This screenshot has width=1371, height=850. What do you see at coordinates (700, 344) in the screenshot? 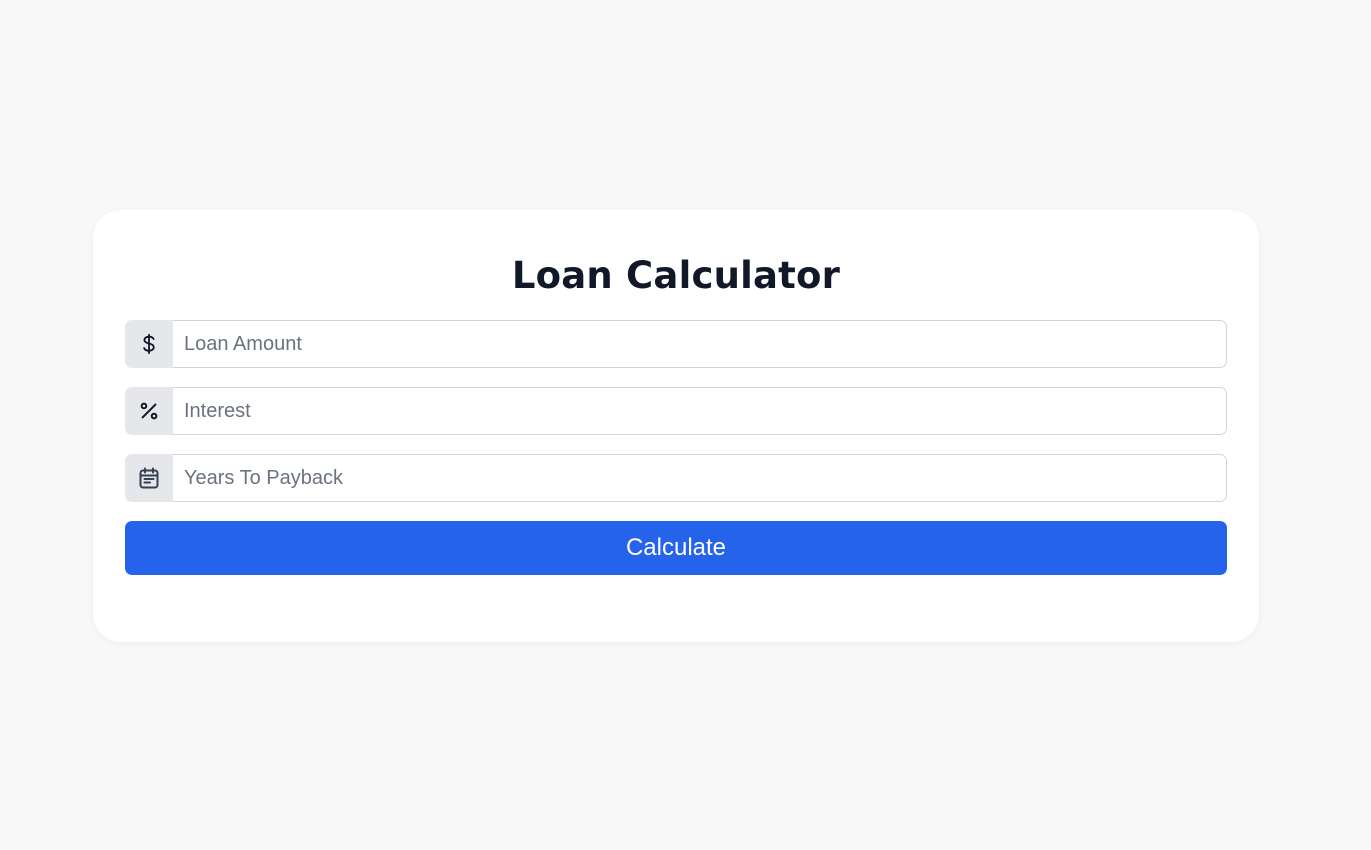
I see `loan-amount-input` at bounding box center [700, 344].